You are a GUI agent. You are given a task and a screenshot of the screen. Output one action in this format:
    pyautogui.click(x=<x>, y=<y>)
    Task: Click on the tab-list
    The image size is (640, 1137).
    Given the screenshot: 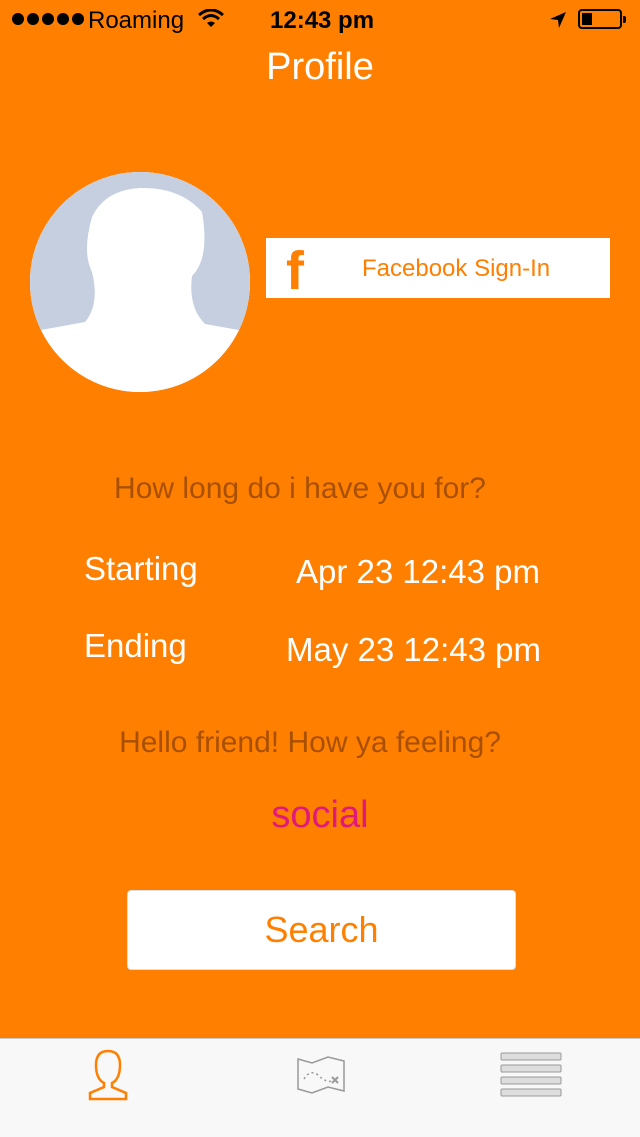 What is the action you would take?
    pyautogui.click(x=531, y=1078)
    